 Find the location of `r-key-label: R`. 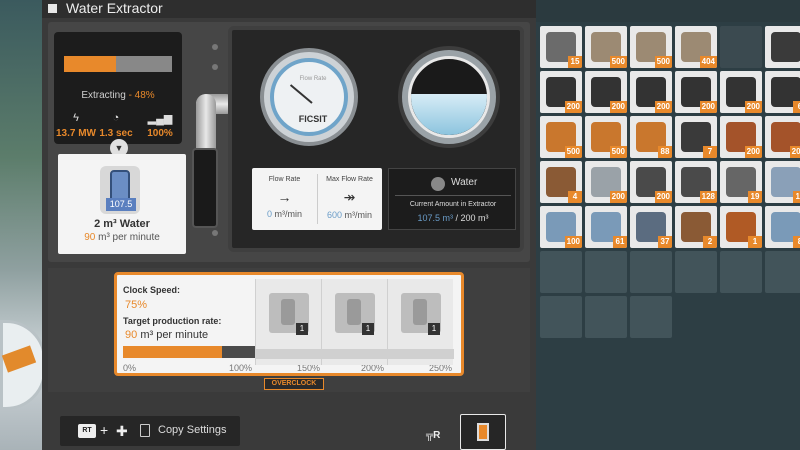

r-key-label: R is located at coordinates (437, 435).